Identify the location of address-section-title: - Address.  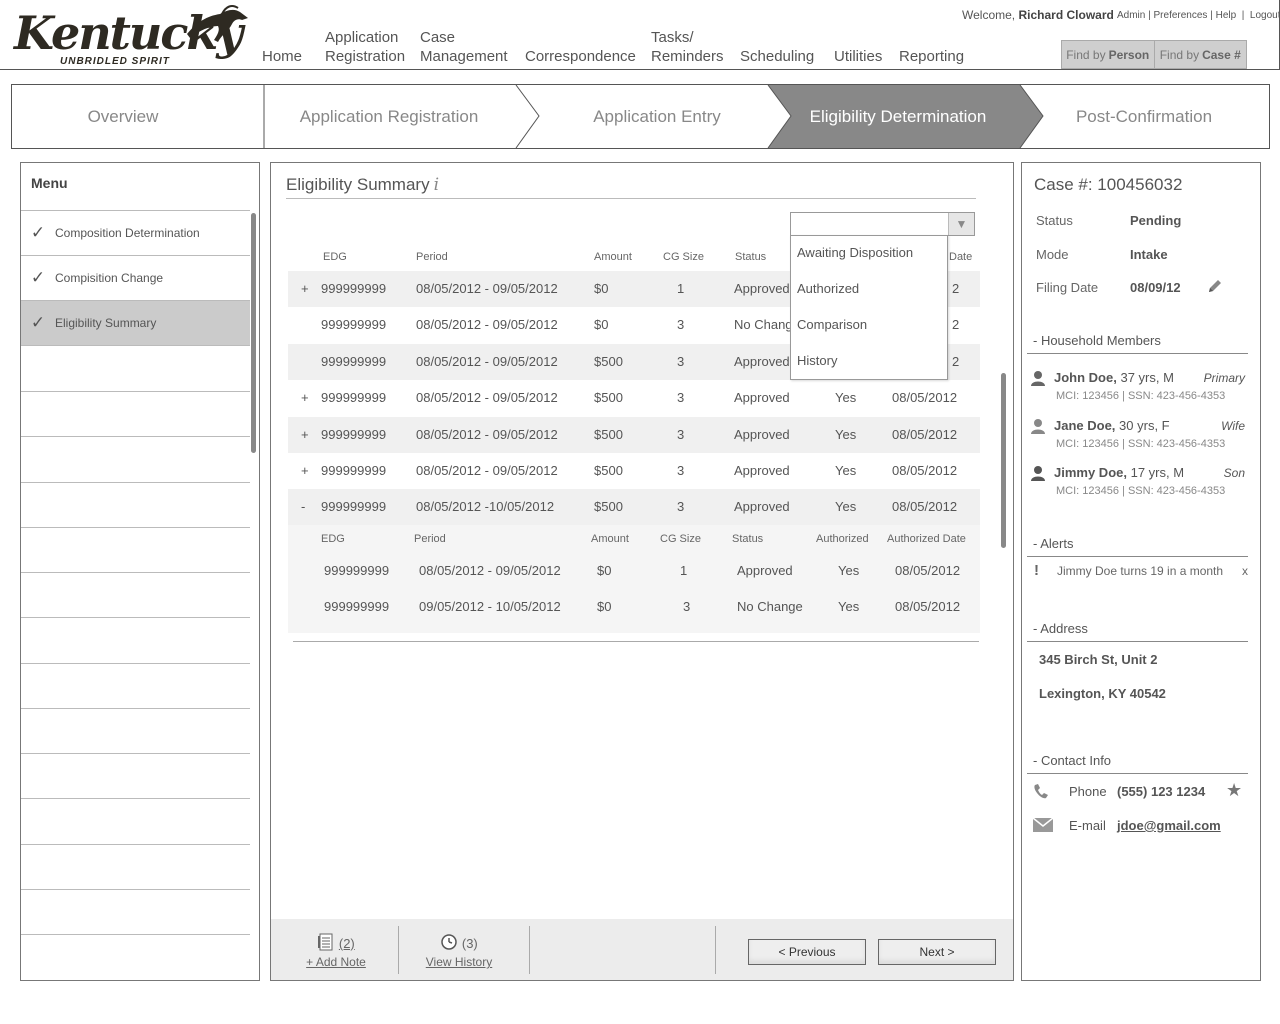
(1137, 631).